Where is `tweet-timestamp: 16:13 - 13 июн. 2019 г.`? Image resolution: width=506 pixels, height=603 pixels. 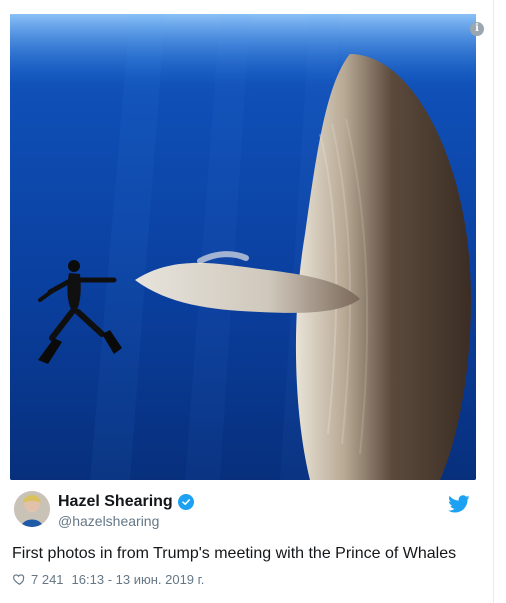 tweet-timestamp: 16:13 - 13 июн. 2019 г. is located at coordinates (138, 579).